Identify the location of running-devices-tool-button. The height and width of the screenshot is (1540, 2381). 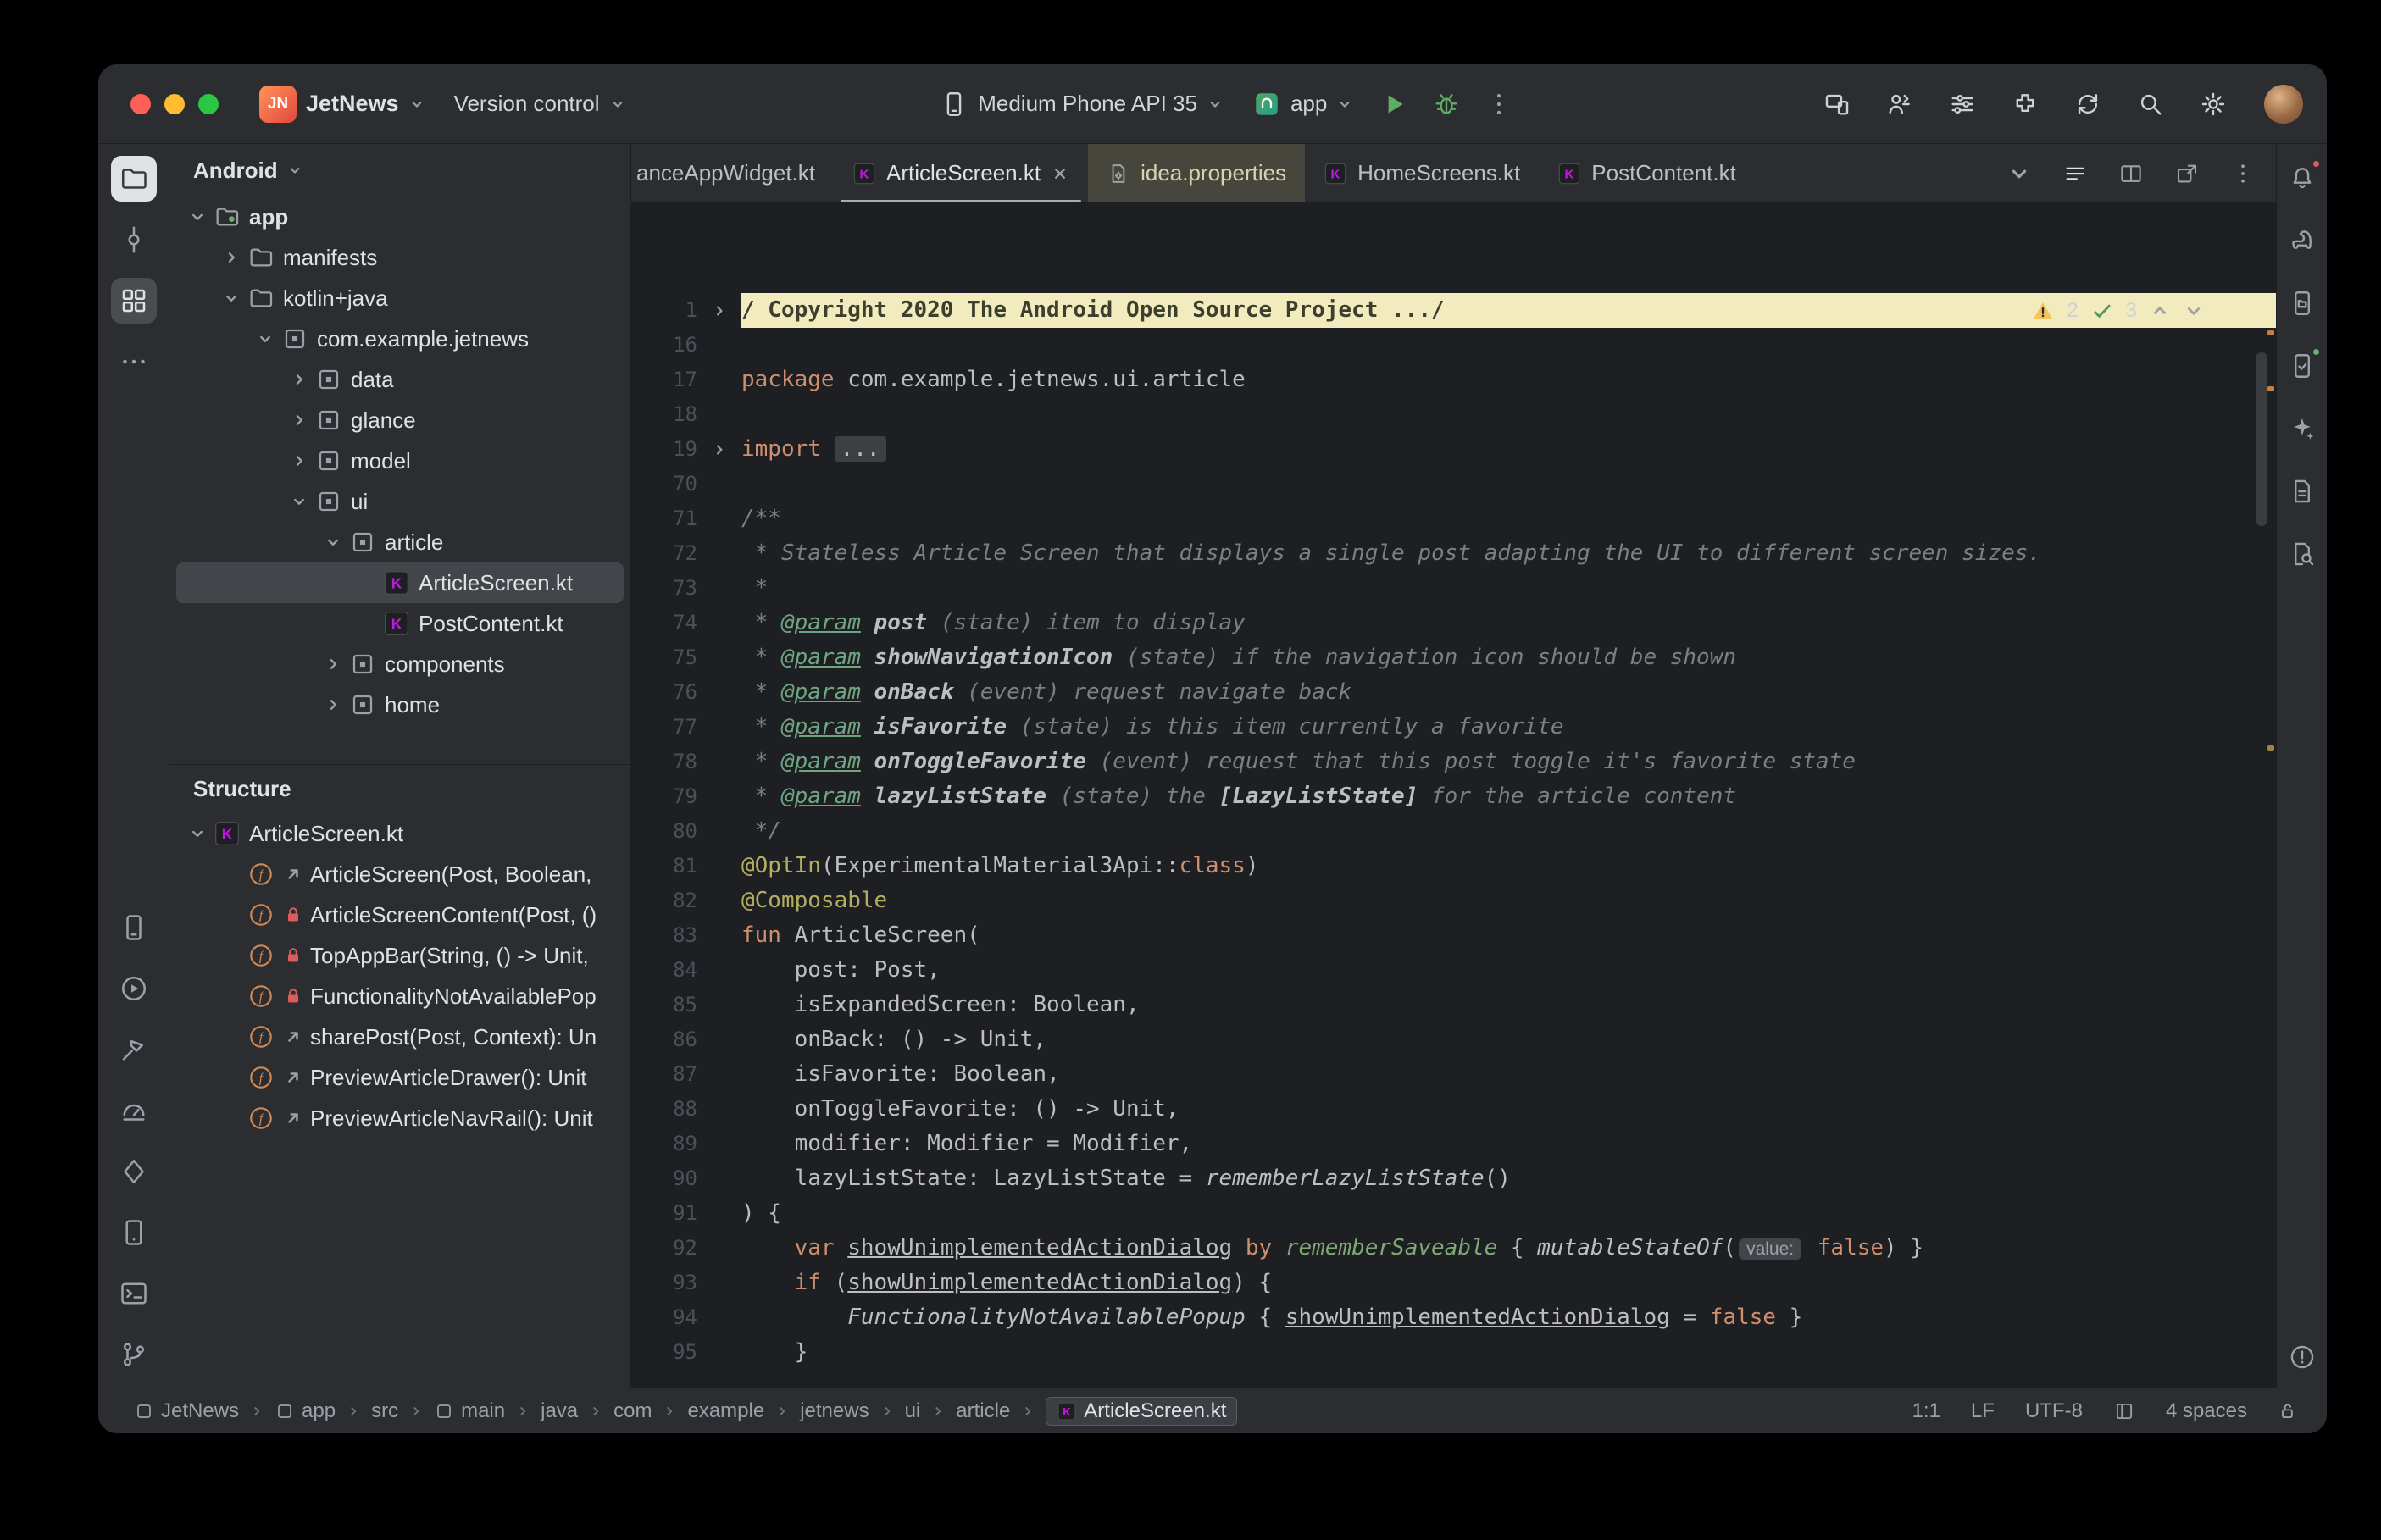
(134, 1232).